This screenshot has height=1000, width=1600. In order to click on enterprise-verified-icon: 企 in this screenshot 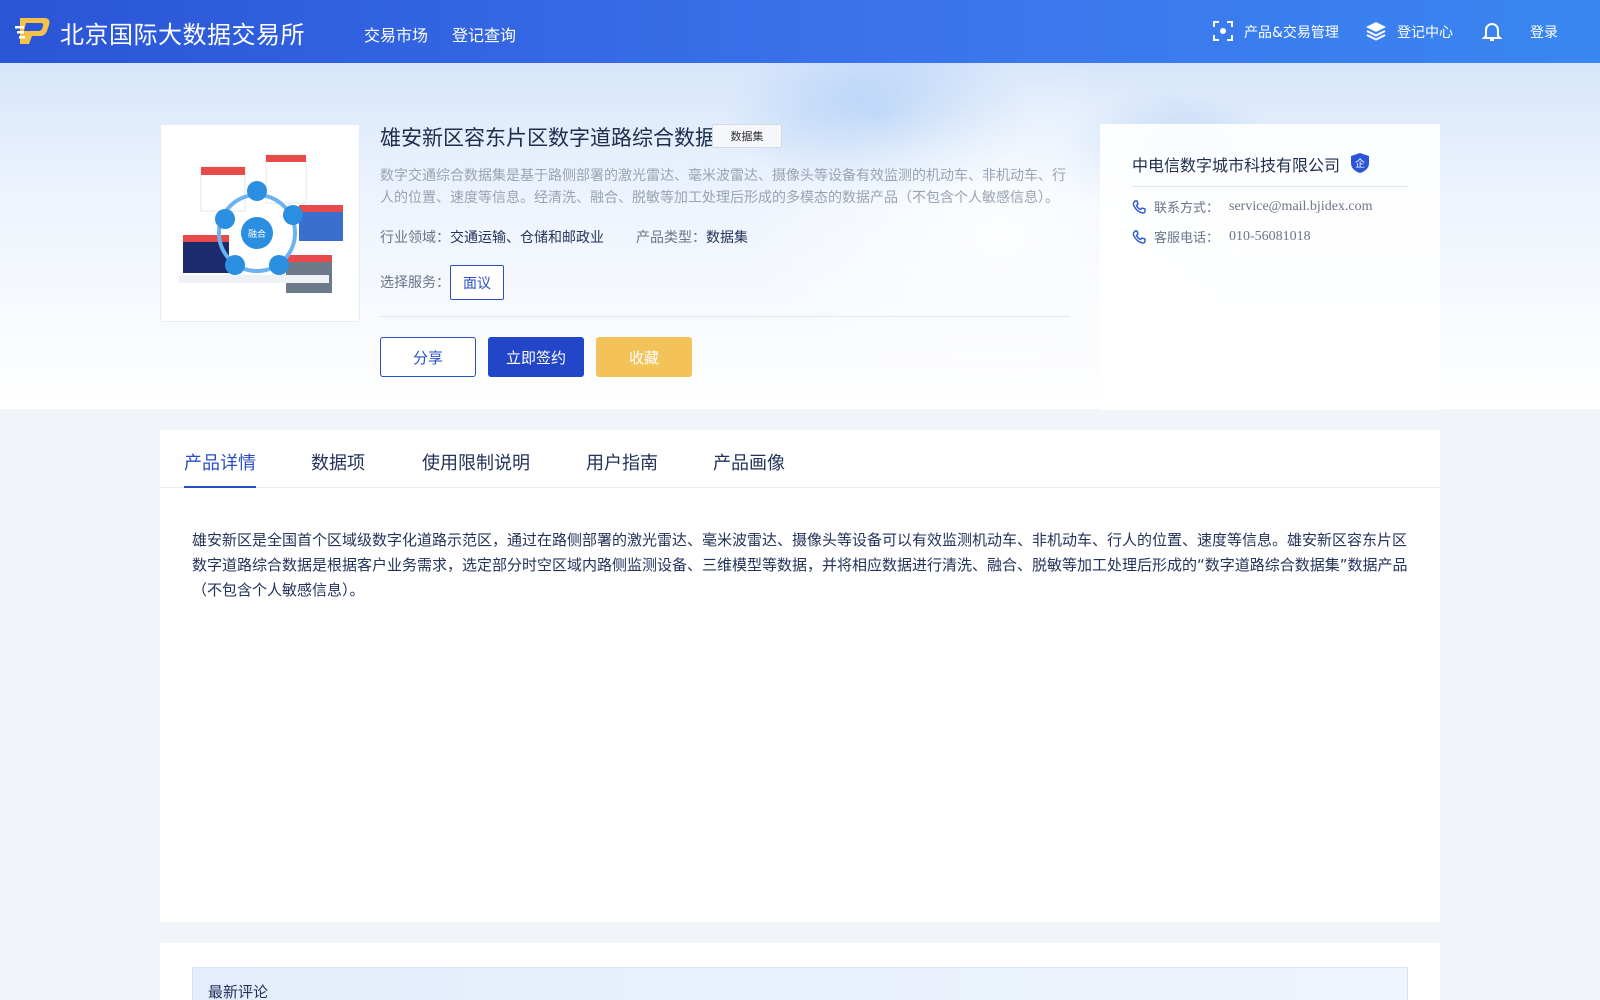, I will do `click(1360, 163)`.